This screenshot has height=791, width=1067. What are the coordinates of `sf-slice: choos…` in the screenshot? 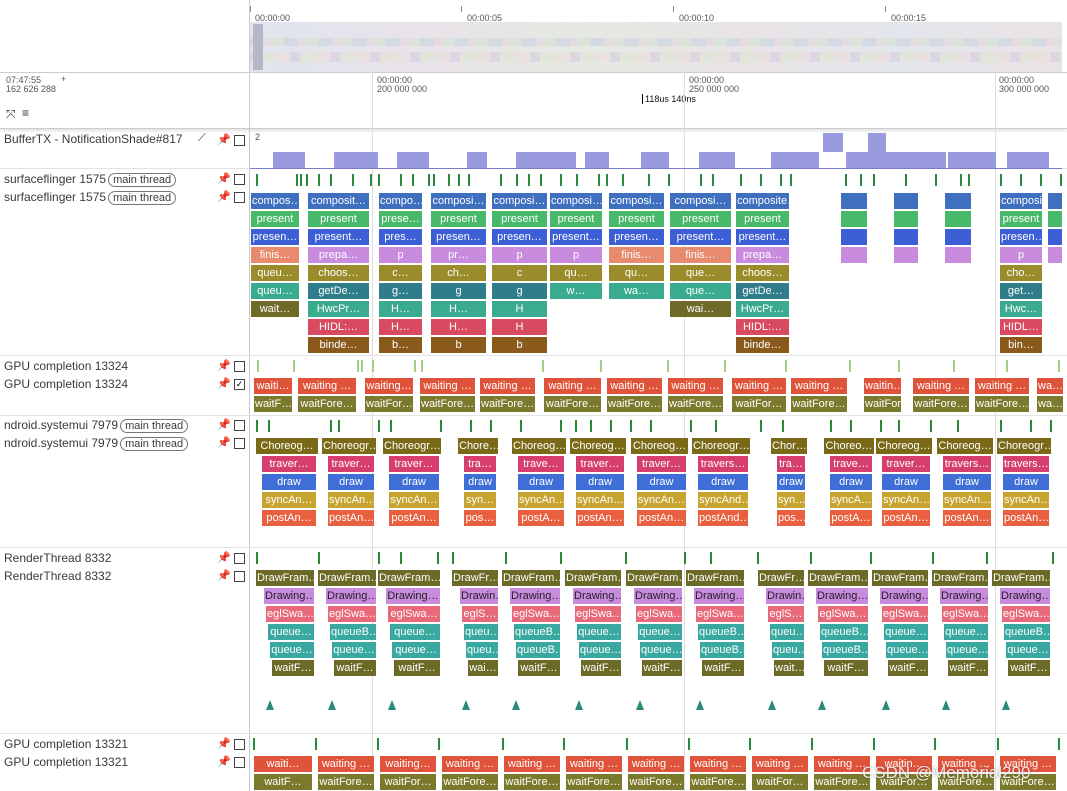 It's located at (762, 273).